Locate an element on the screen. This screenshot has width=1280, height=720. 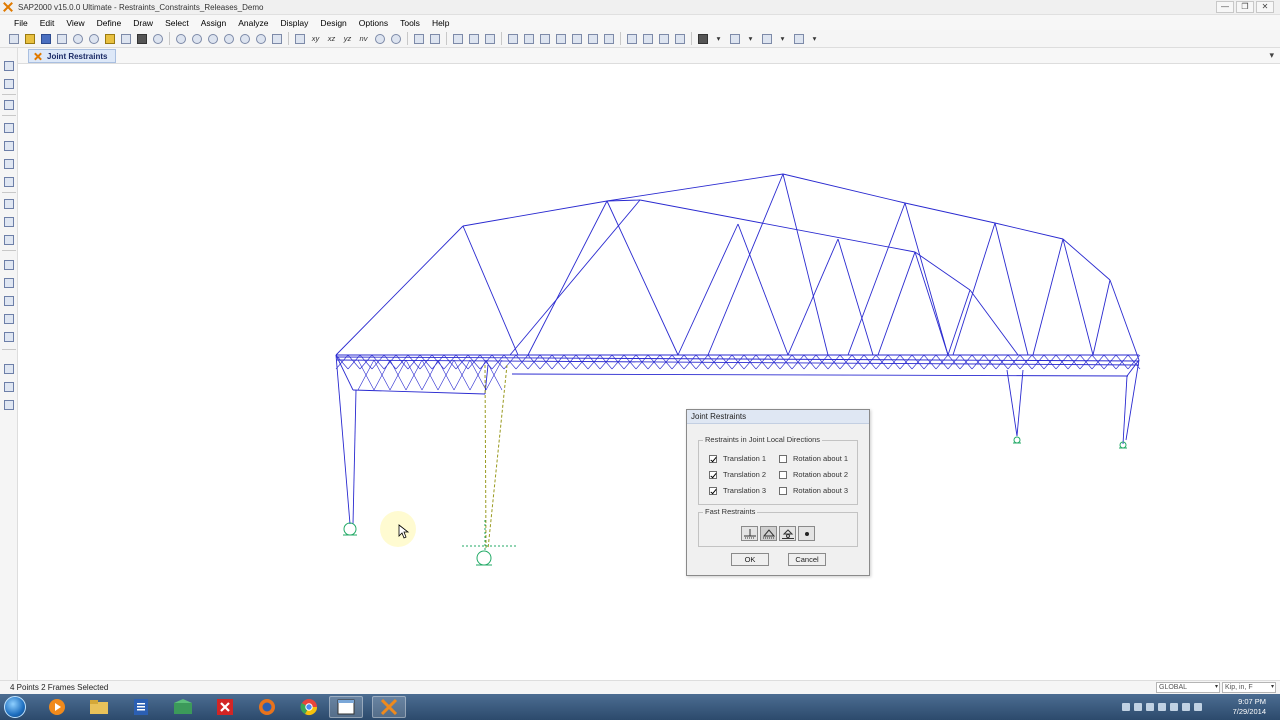
draw-joint-button is located at coordinates (9, 105).